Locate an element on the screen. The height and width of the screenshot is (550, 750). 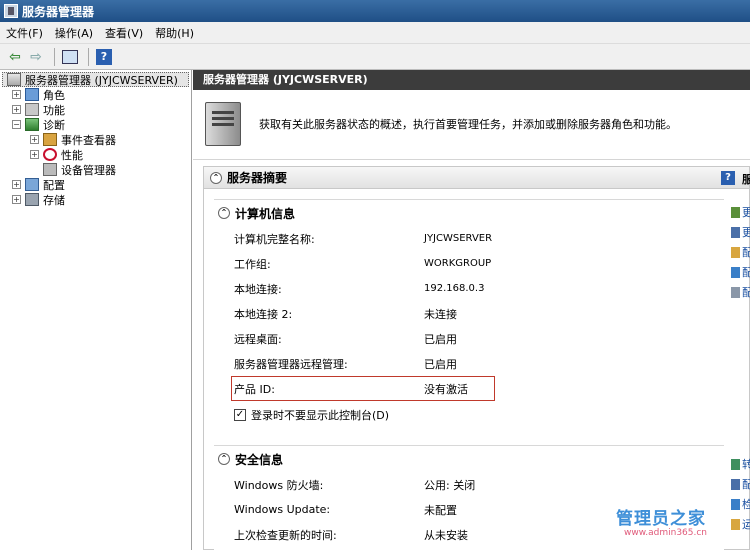
tree-item-event-viewer: + 事件查看器 is located at coordinates (95, 139).